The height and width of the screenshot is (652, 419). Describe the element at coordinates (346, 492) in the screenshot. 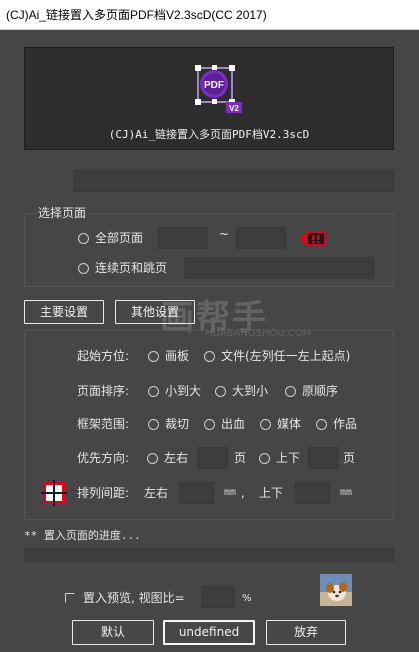

I see `spacing-ud-unit: mm` at that location.